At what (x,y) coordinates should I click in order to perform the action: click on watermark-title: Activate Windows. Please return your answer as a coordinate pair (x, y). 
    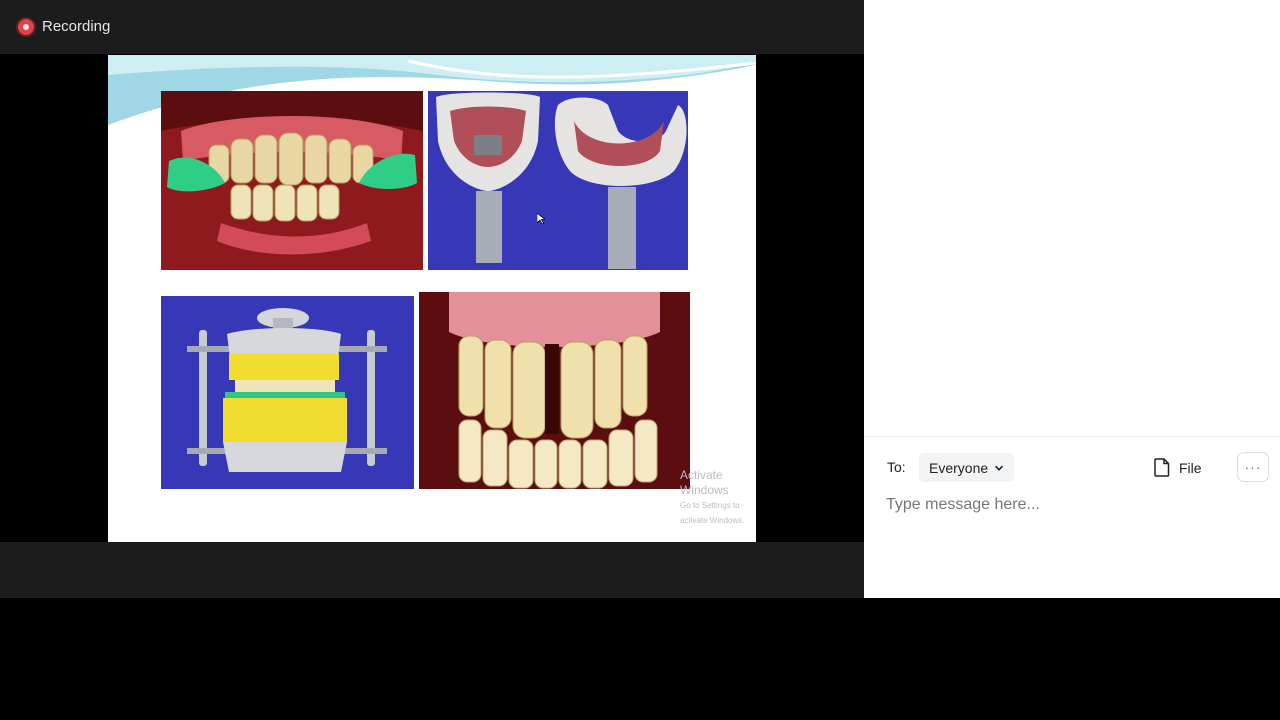
    Looking at the image, I should click on (704, 482).